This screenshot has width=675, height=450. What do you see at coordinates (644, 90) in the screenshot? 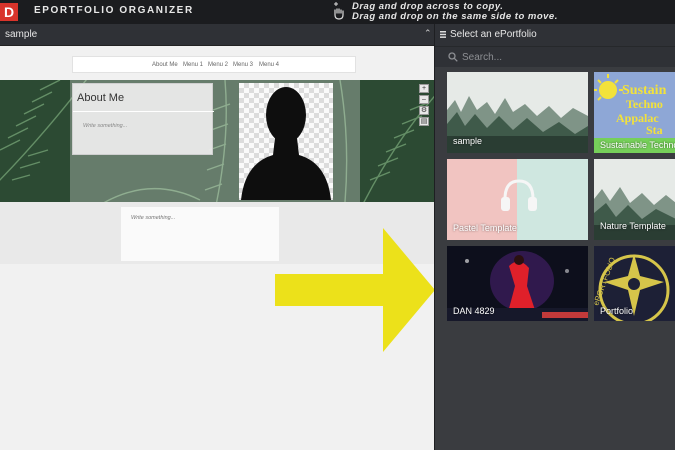
I see `image-text-1: Sustain` at bounding box center [644, 90].